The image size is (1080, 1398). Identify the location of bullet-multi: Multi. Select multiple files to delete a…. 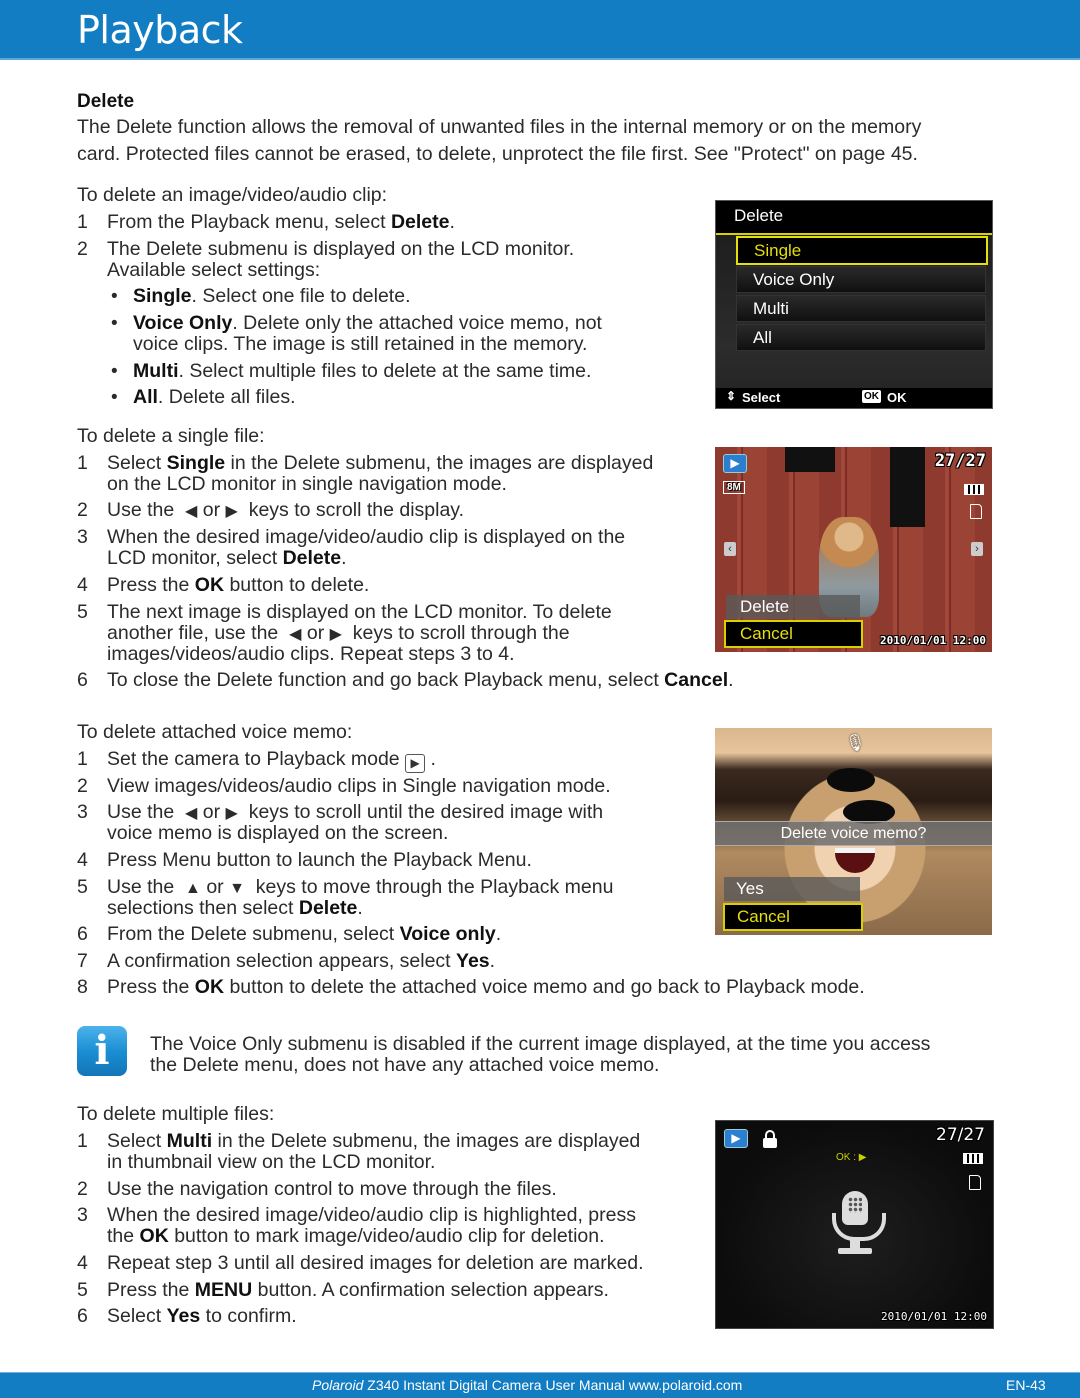
(362, 371).